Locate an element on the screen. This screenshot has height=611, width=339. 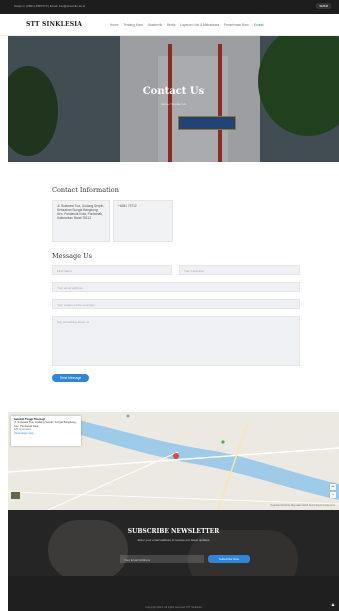
nav-item-contact: Kontak is located at coordinates (259, 25).